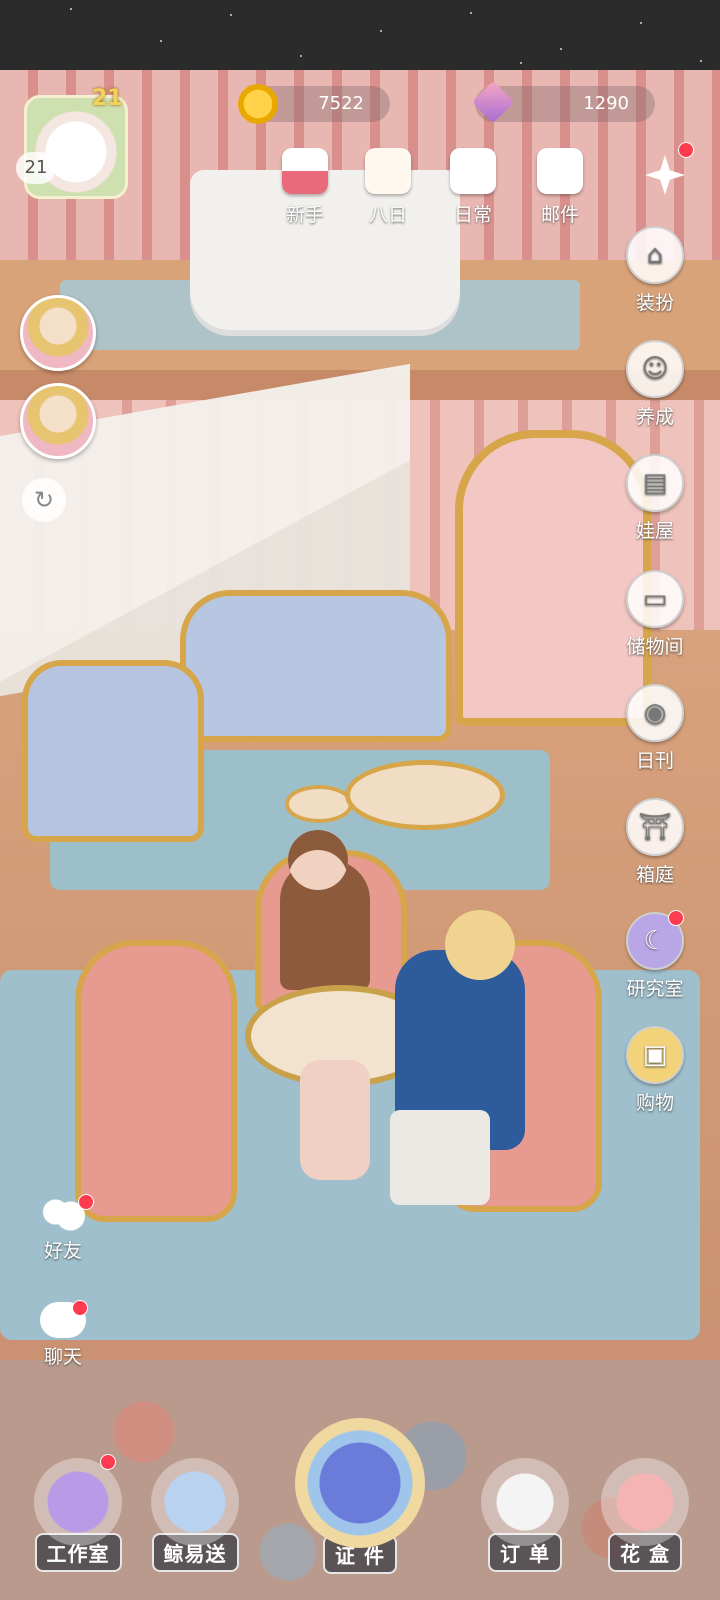  I want to click on flower-menu-badge, so click(686, 150).